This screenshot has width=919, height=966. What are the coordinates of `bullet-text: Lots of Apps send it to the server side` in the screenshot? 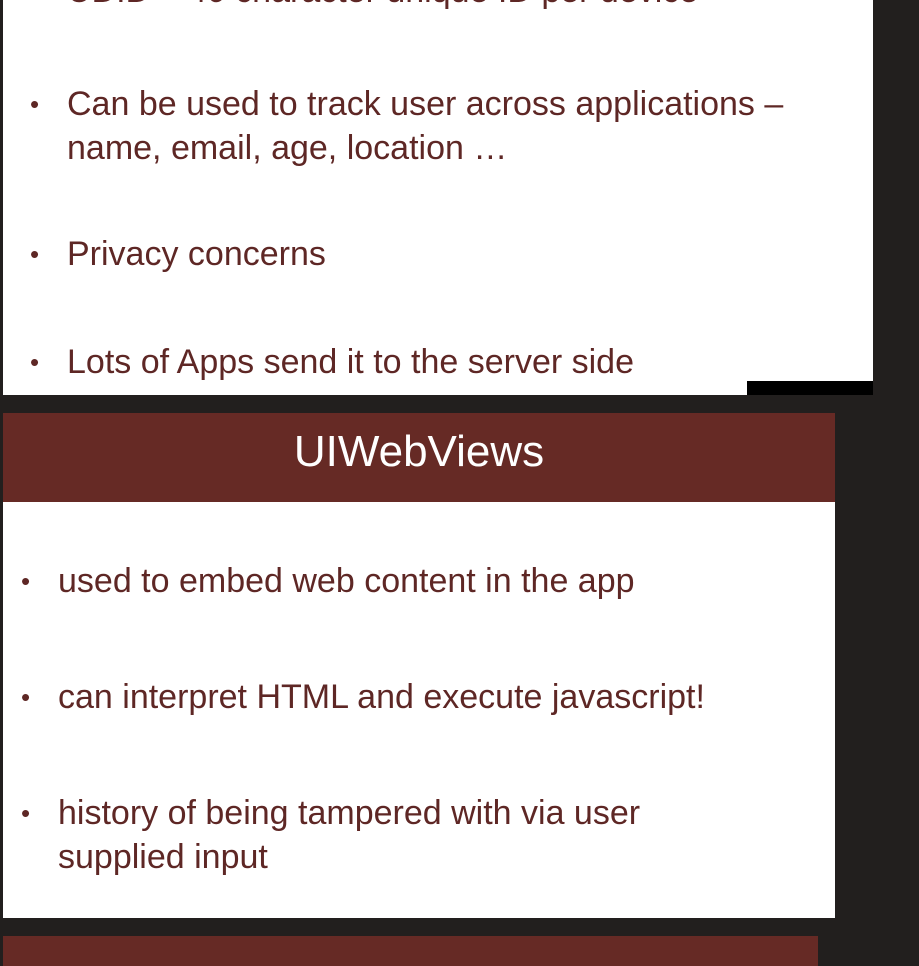 It's located at (350, 362).